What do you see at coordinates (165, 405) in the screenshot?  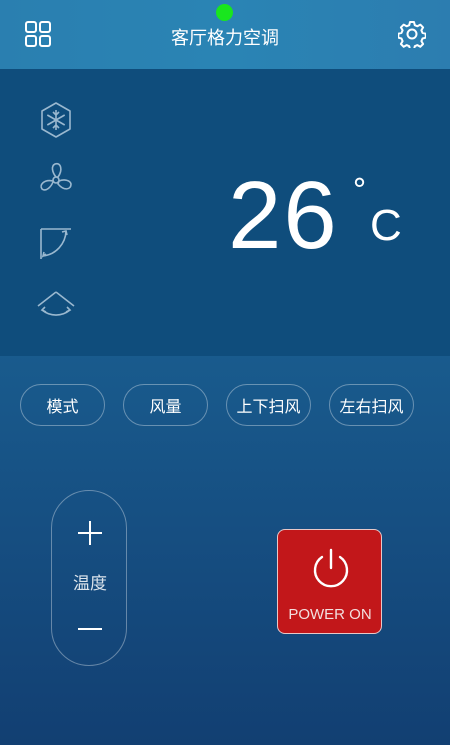 I see `fan-speed-button: 风量` at bounding box center [165, 405].